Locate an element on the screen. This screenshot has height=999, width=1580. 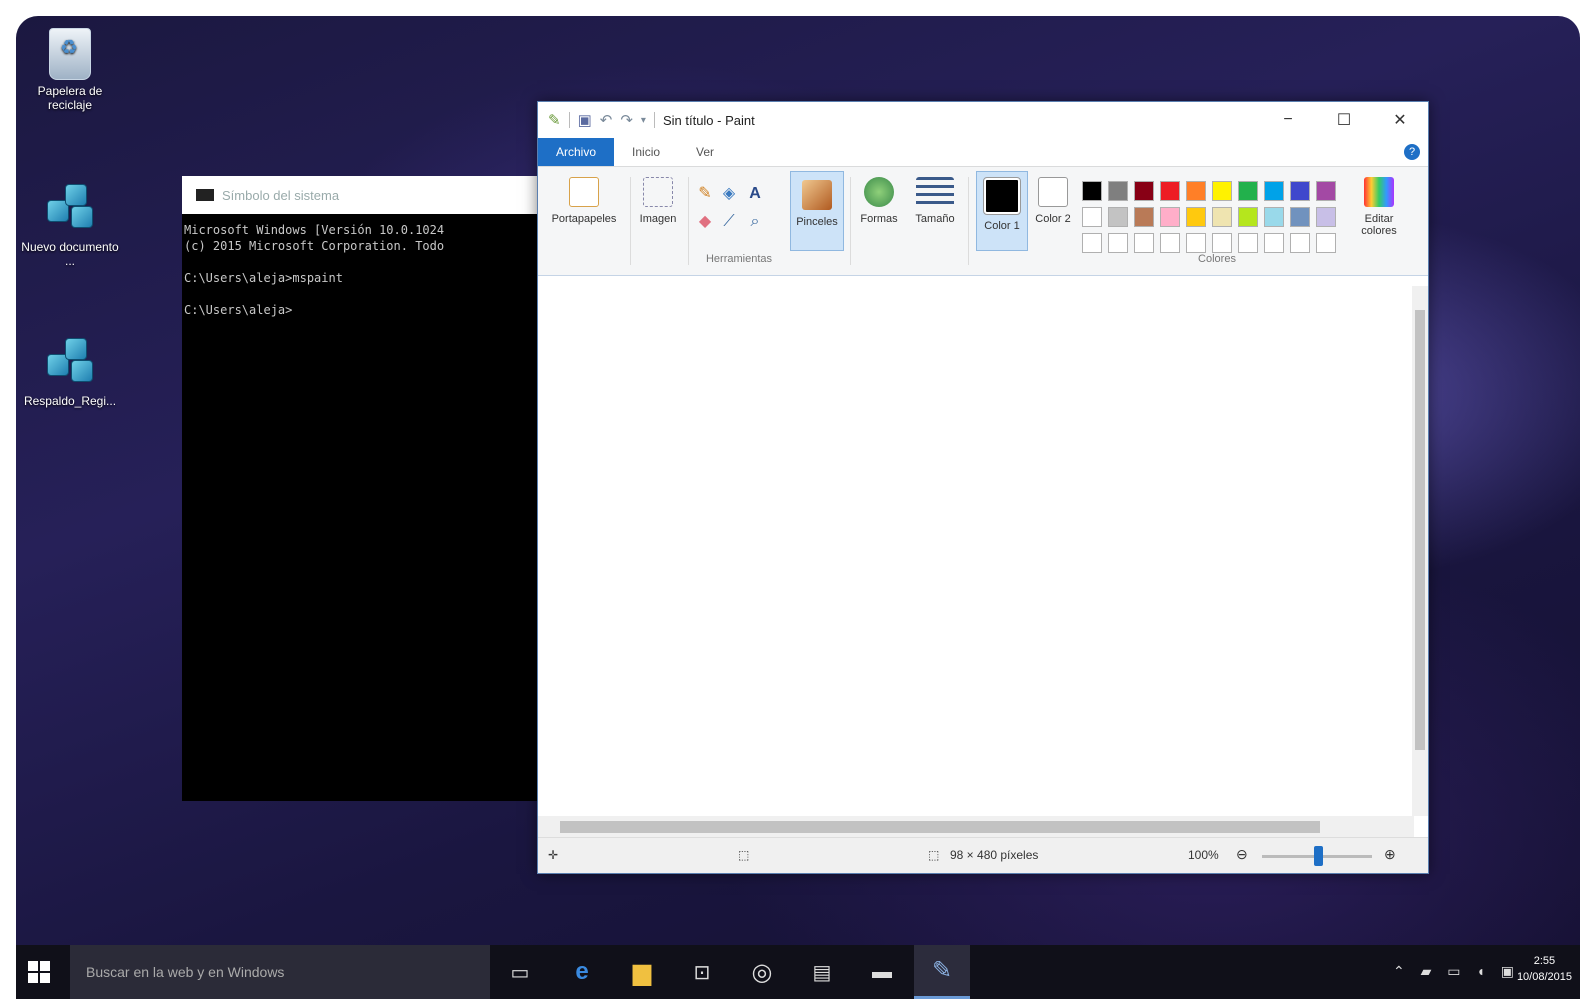
edit-colors-button: Editar colores is located at coordinates (1379, 207).